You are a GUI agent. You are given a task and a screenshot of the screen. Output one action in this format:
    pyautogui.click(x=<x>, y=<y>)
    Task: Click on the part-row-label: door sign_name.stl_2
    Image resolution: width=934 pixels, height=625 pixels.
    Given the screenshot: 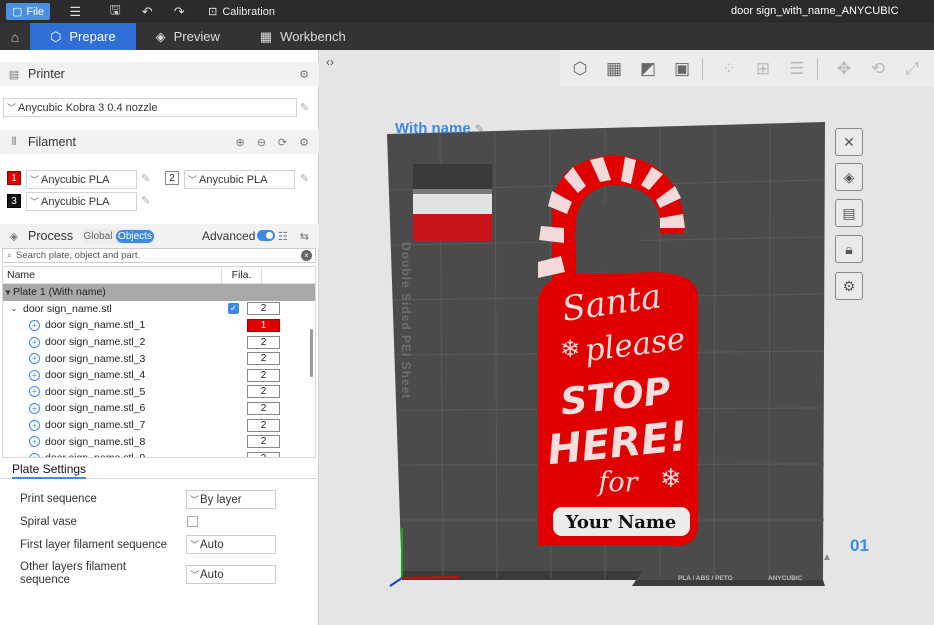 What is the action you would take?
    pyautogui.click(x=95, y=342)
    